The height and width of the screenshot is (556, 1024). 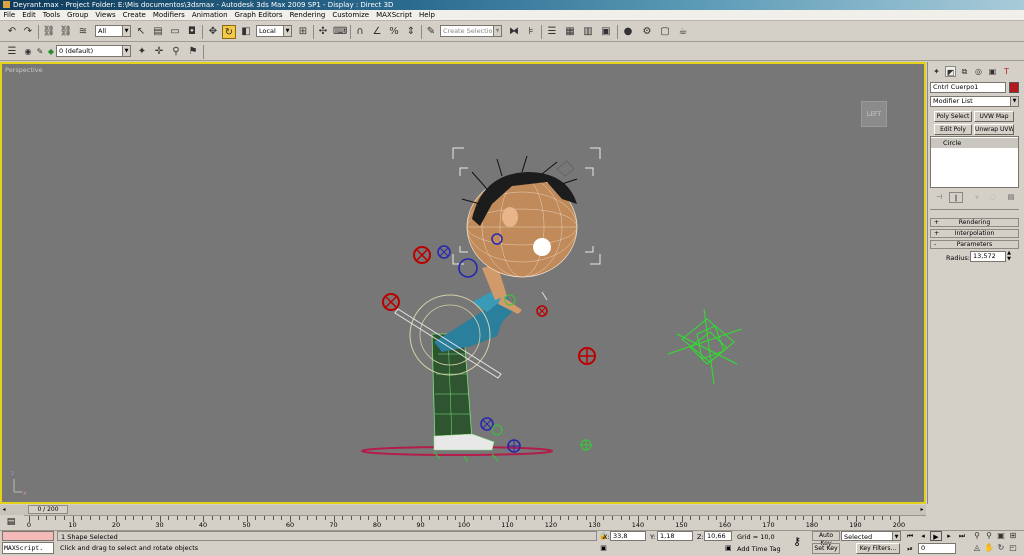 I want to click on viewcube: LEFT, so click(x=874, y=114).